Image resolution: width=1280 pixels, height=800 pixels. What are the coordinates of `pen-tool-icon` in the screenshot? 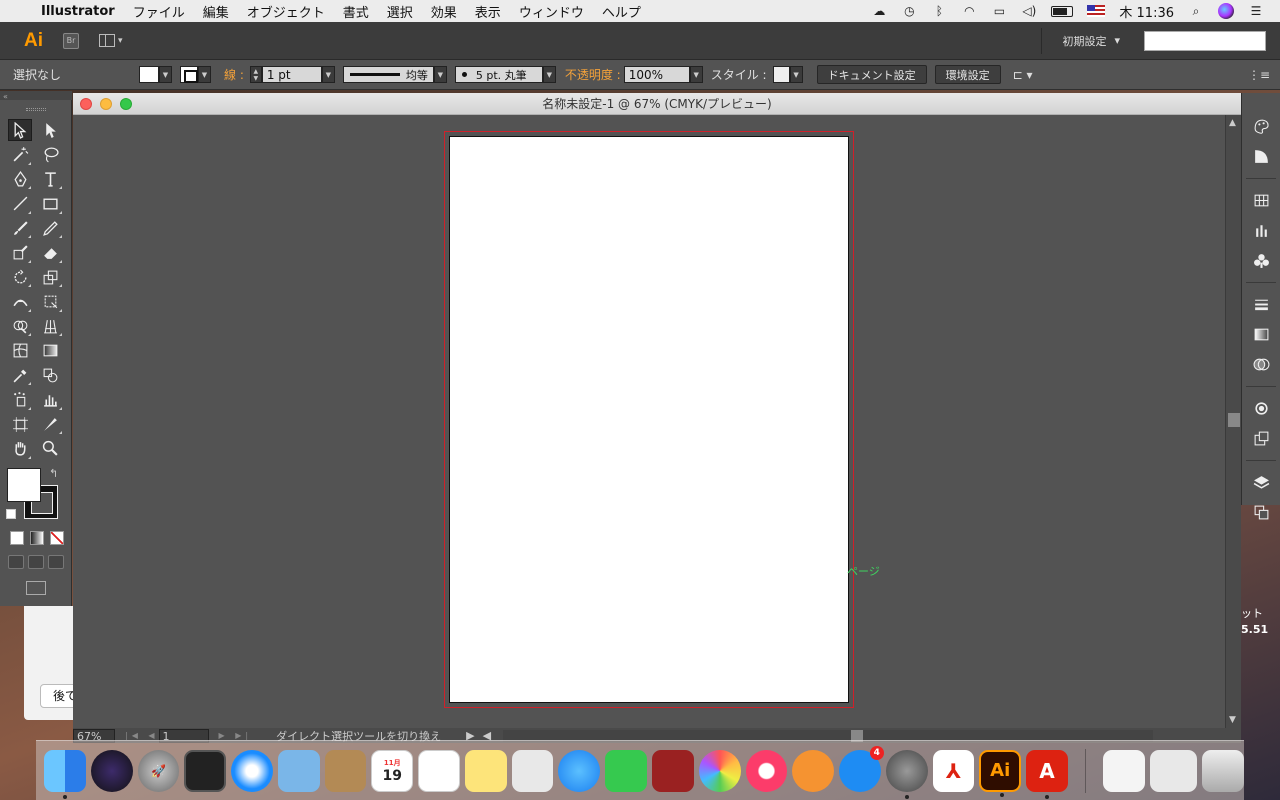 It's located at (20, 179).